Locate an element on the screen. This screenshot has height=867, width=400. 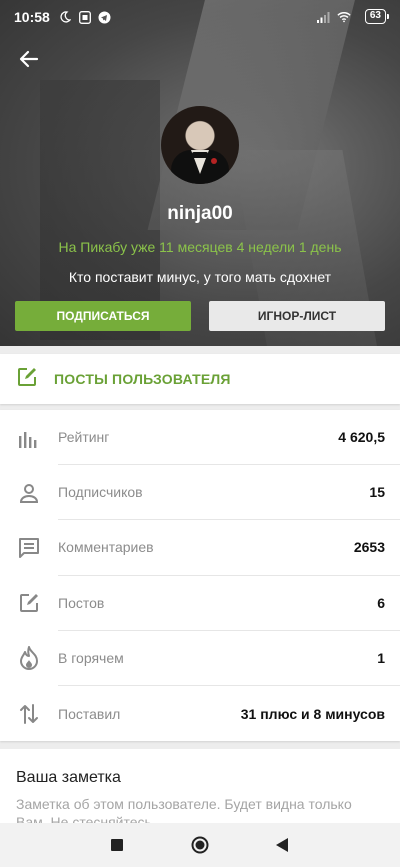
system-back-button is located at coordinates (282, 845).